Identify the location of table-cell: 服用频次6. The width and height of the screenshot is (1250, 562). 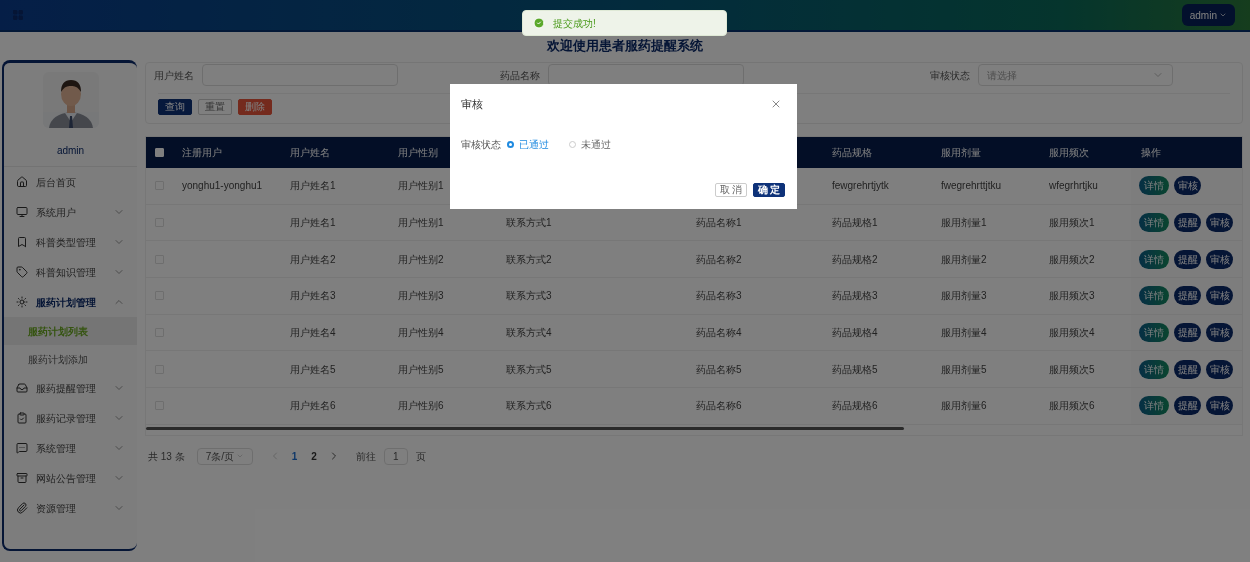
(1072, 406).